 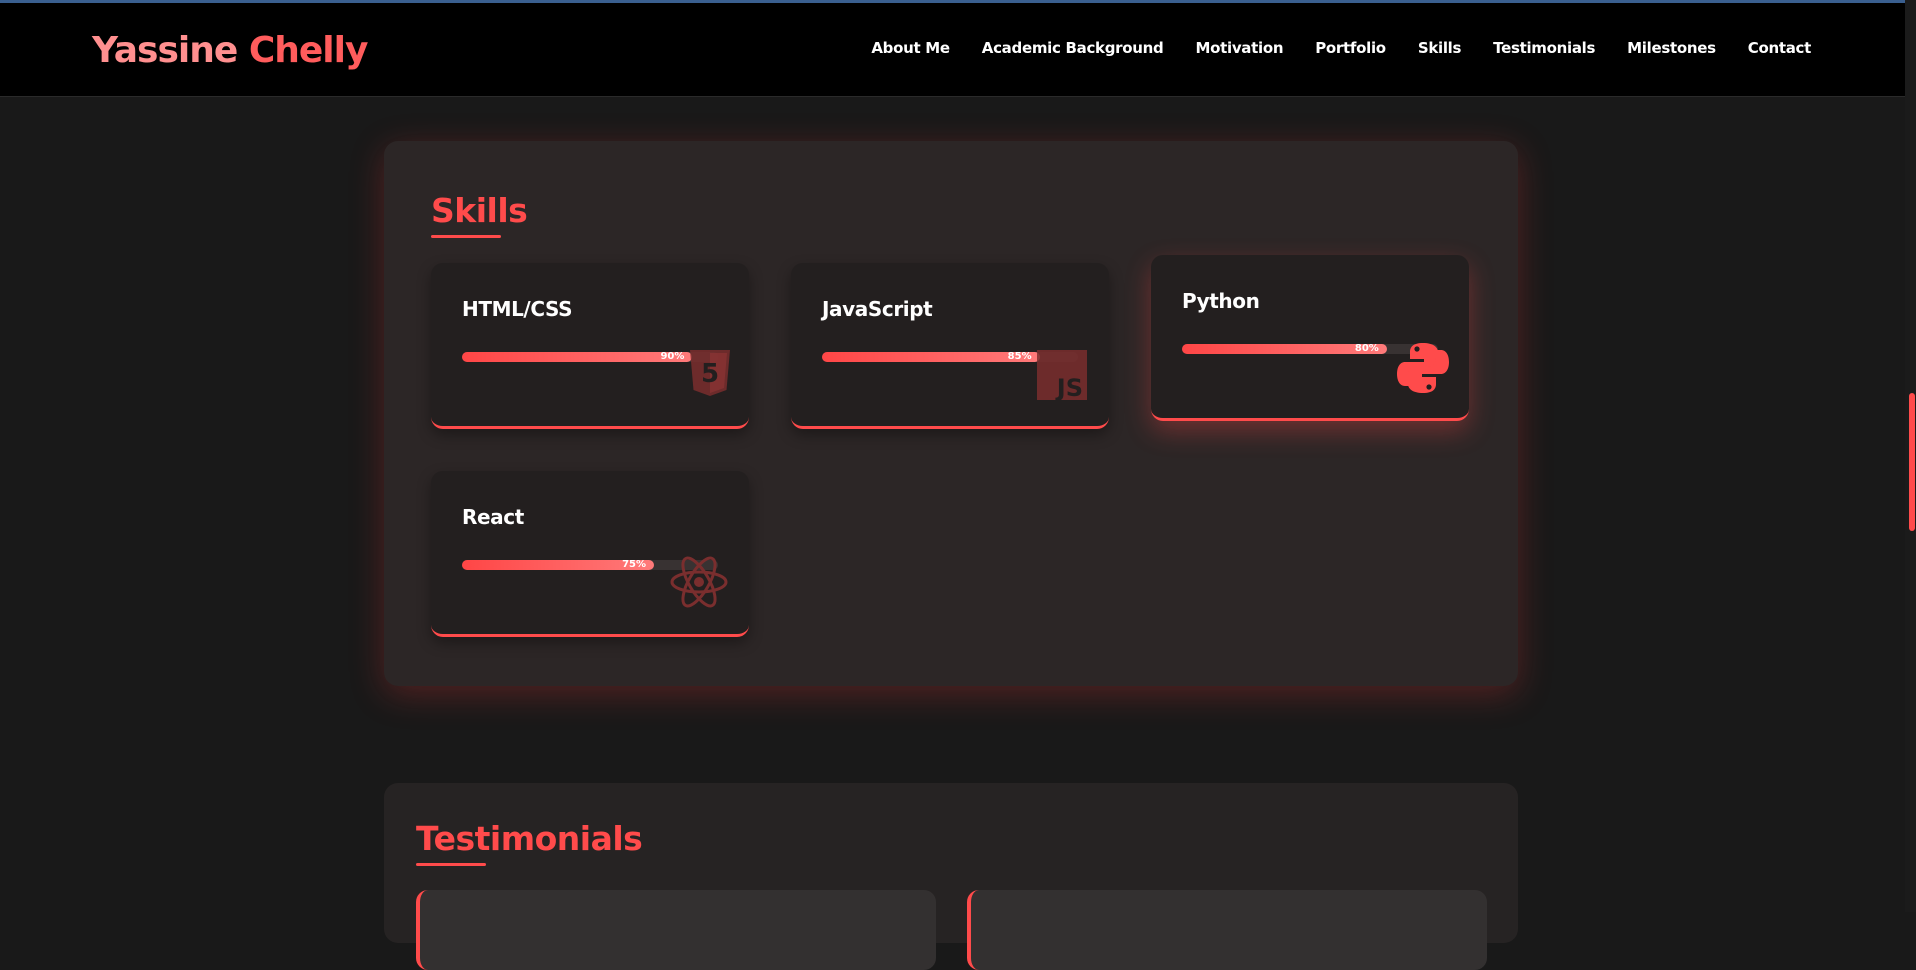 What do you see at coordinates (950, 346) in the screenshot?
I see `skill-card-javascript: JavaScript 85% JS` at bounding box center [950, 346].